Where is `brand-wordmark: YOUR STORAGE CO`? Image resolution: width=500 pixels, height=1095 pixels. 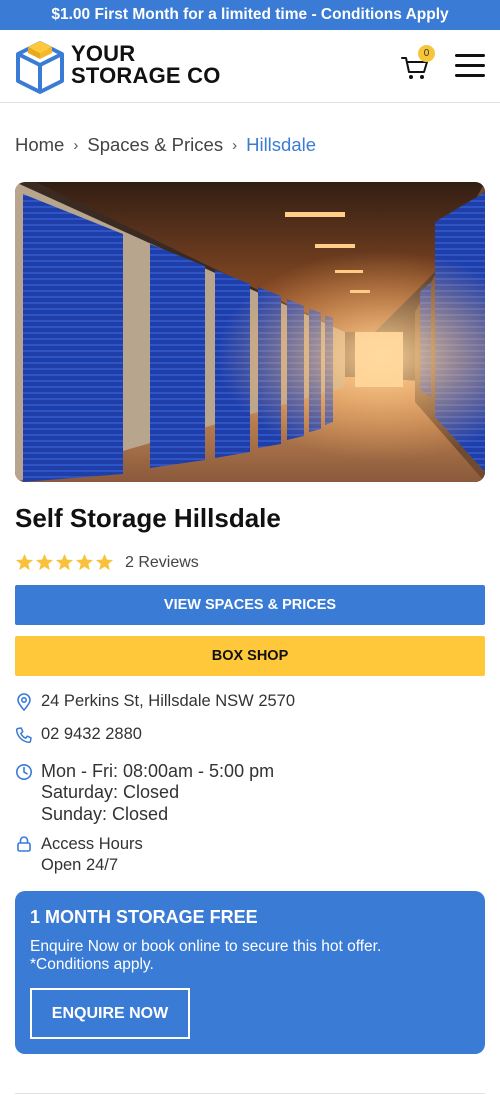
brand-wordmark: YOUR STORAGE CO is located at coordinates (146, 65).